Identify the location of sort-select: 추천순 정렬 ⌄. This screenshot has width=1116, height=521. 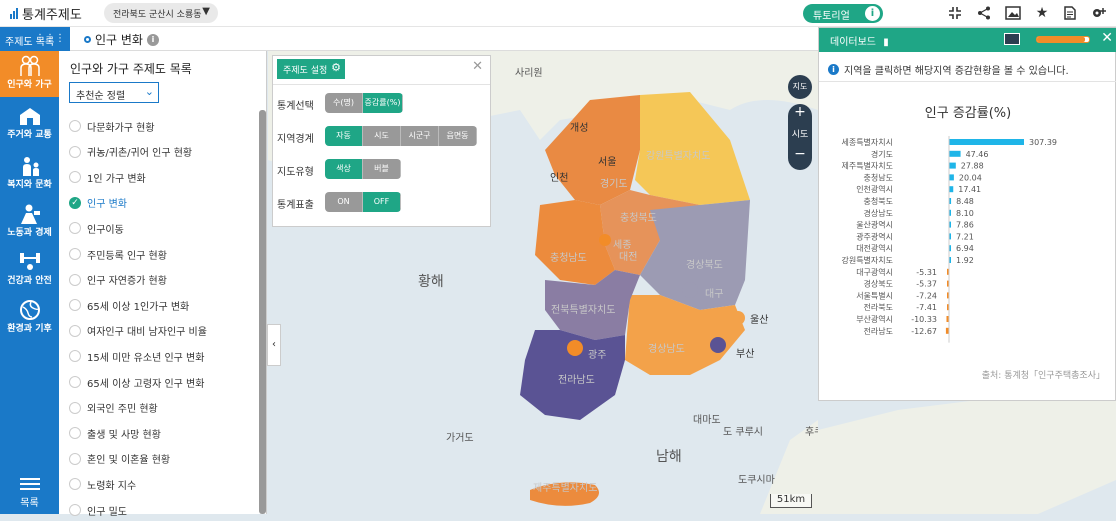
(114, 92).